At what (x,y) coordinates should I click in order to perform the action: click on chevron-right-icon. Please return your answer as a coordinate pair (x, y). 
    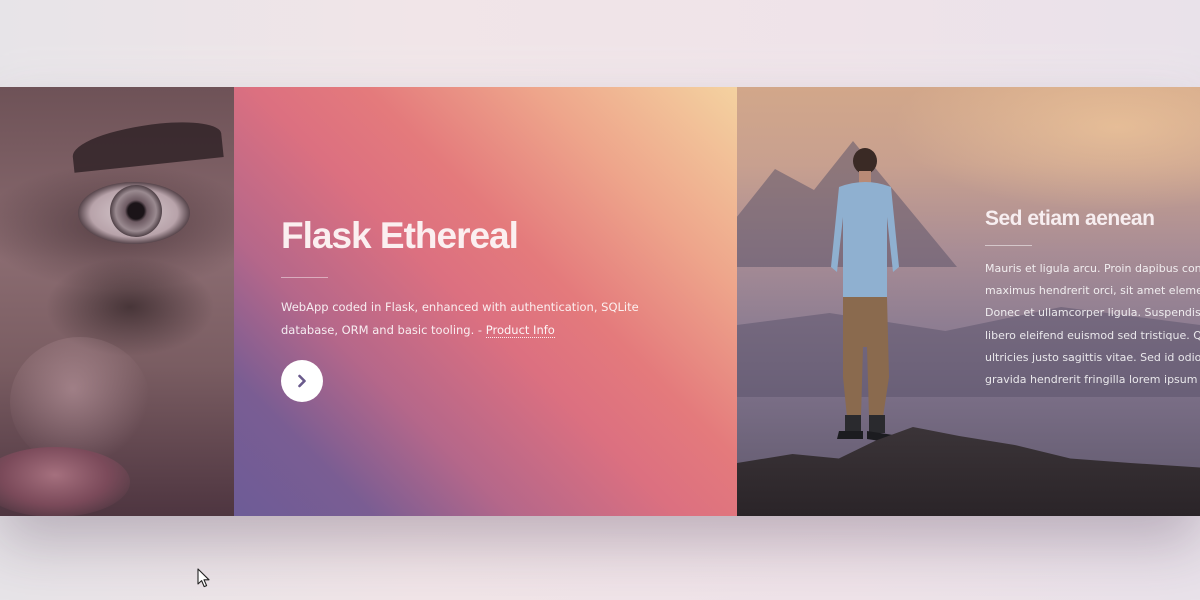
    Looking at the image, I should click on (302, 381).